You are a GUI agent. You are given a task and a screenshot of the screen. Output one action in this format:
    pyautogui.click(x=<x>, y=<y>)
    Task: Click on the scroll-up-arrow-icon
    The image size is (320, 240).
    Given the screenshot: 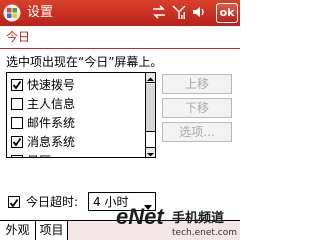 What is the action you would take?
    pyautogui.click(x=150, y=78)
    